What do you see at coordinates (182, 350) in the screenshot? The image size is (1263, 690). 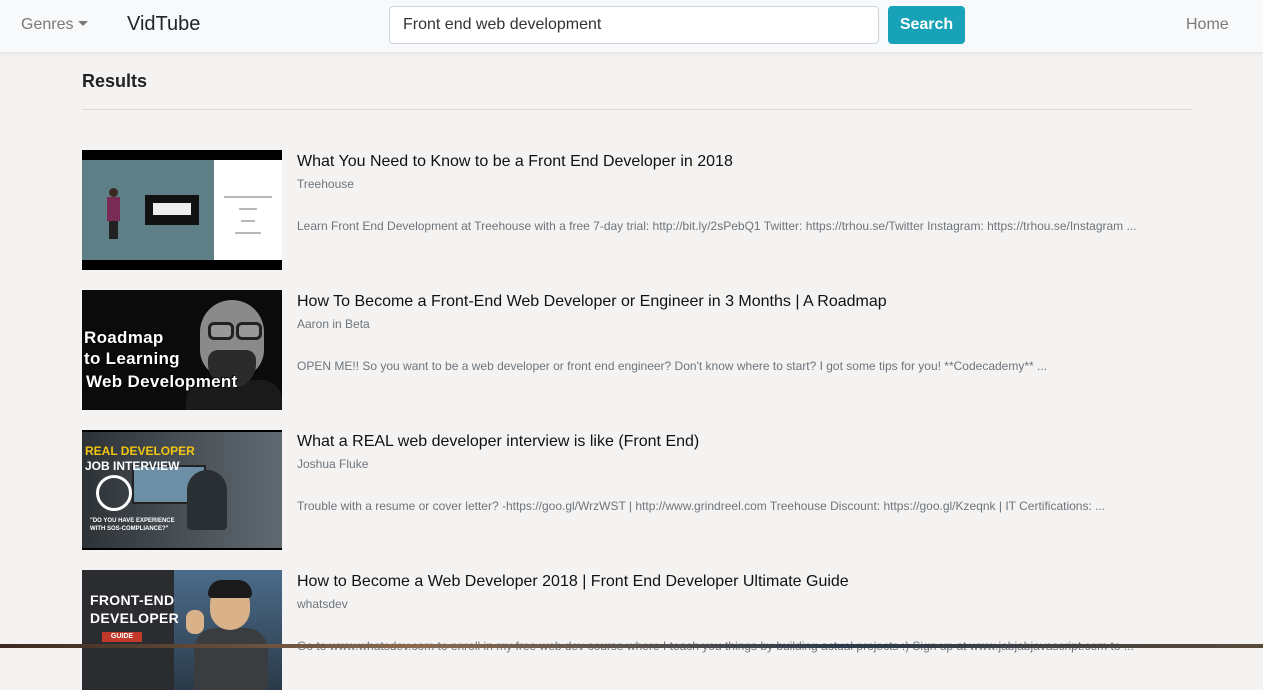 I see `video-thumbnail: Roadmap to Learning Web Development` at bounding box center [182, 350].